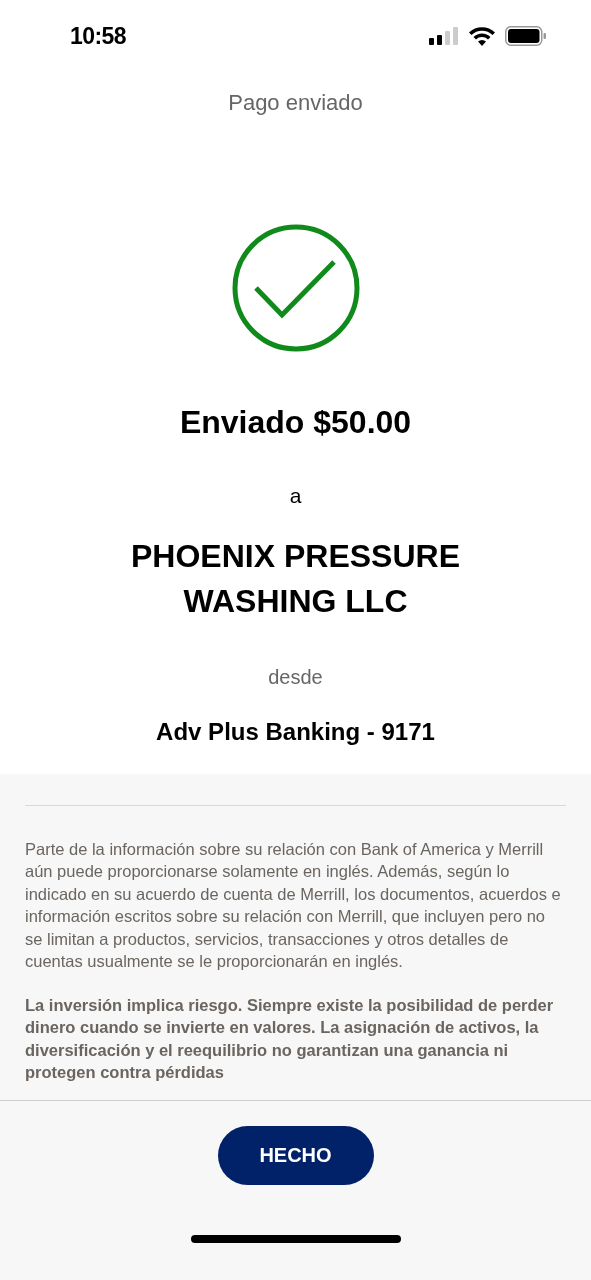  What do you see at coordinates (295, 103) in the screenshot?
I see `screen-title: Pago enviado` at bounding box center [295, 103].